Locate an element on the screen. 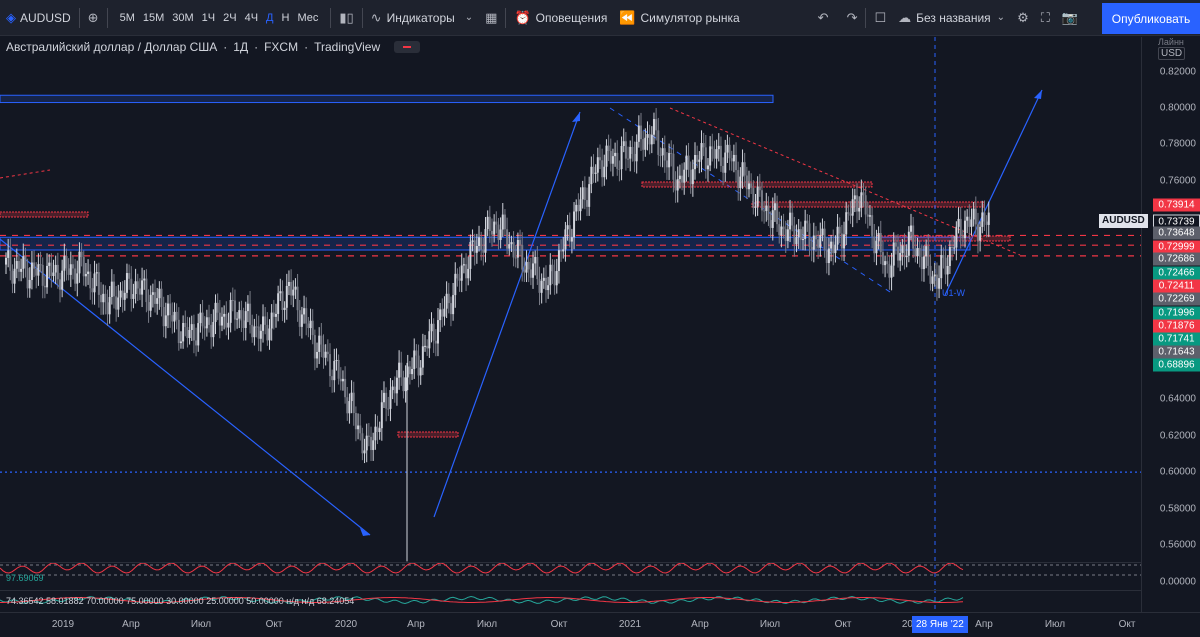 The width and height of the screenshot is (1200, 637). gear-icon: ⚙ is located at coordinates (1023, 17).